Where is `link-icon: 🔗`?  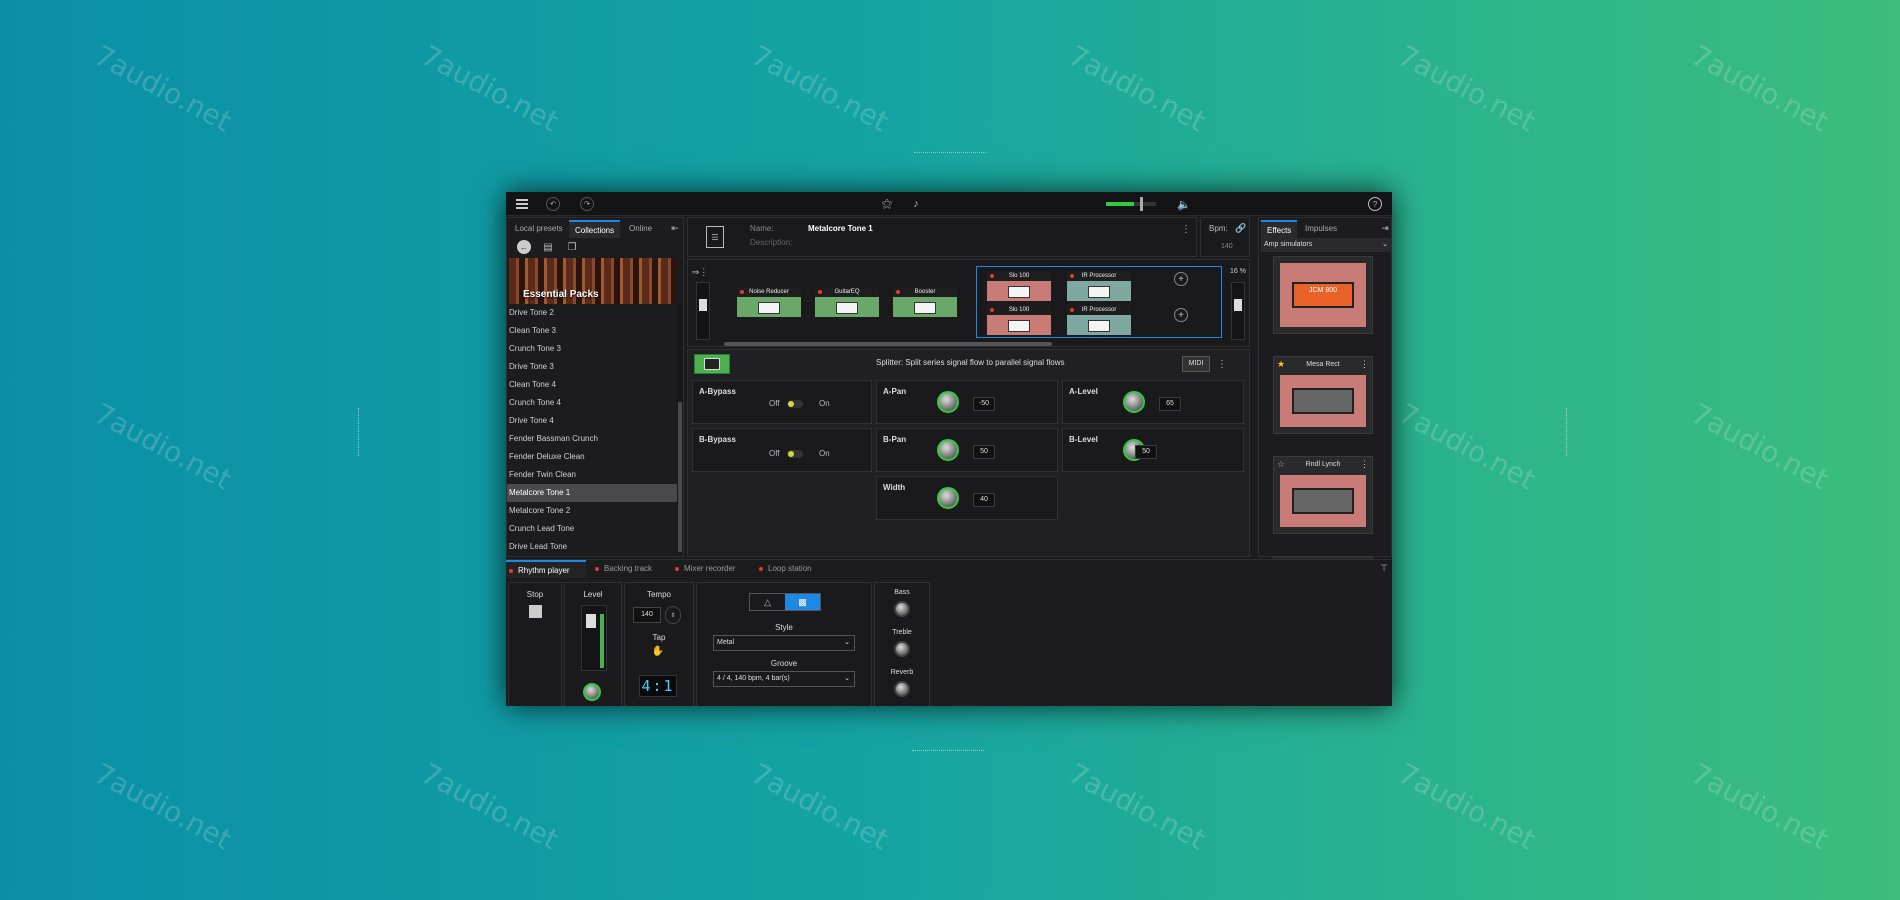
link-icon: 🔗 is located at coordinates (1241, 228).